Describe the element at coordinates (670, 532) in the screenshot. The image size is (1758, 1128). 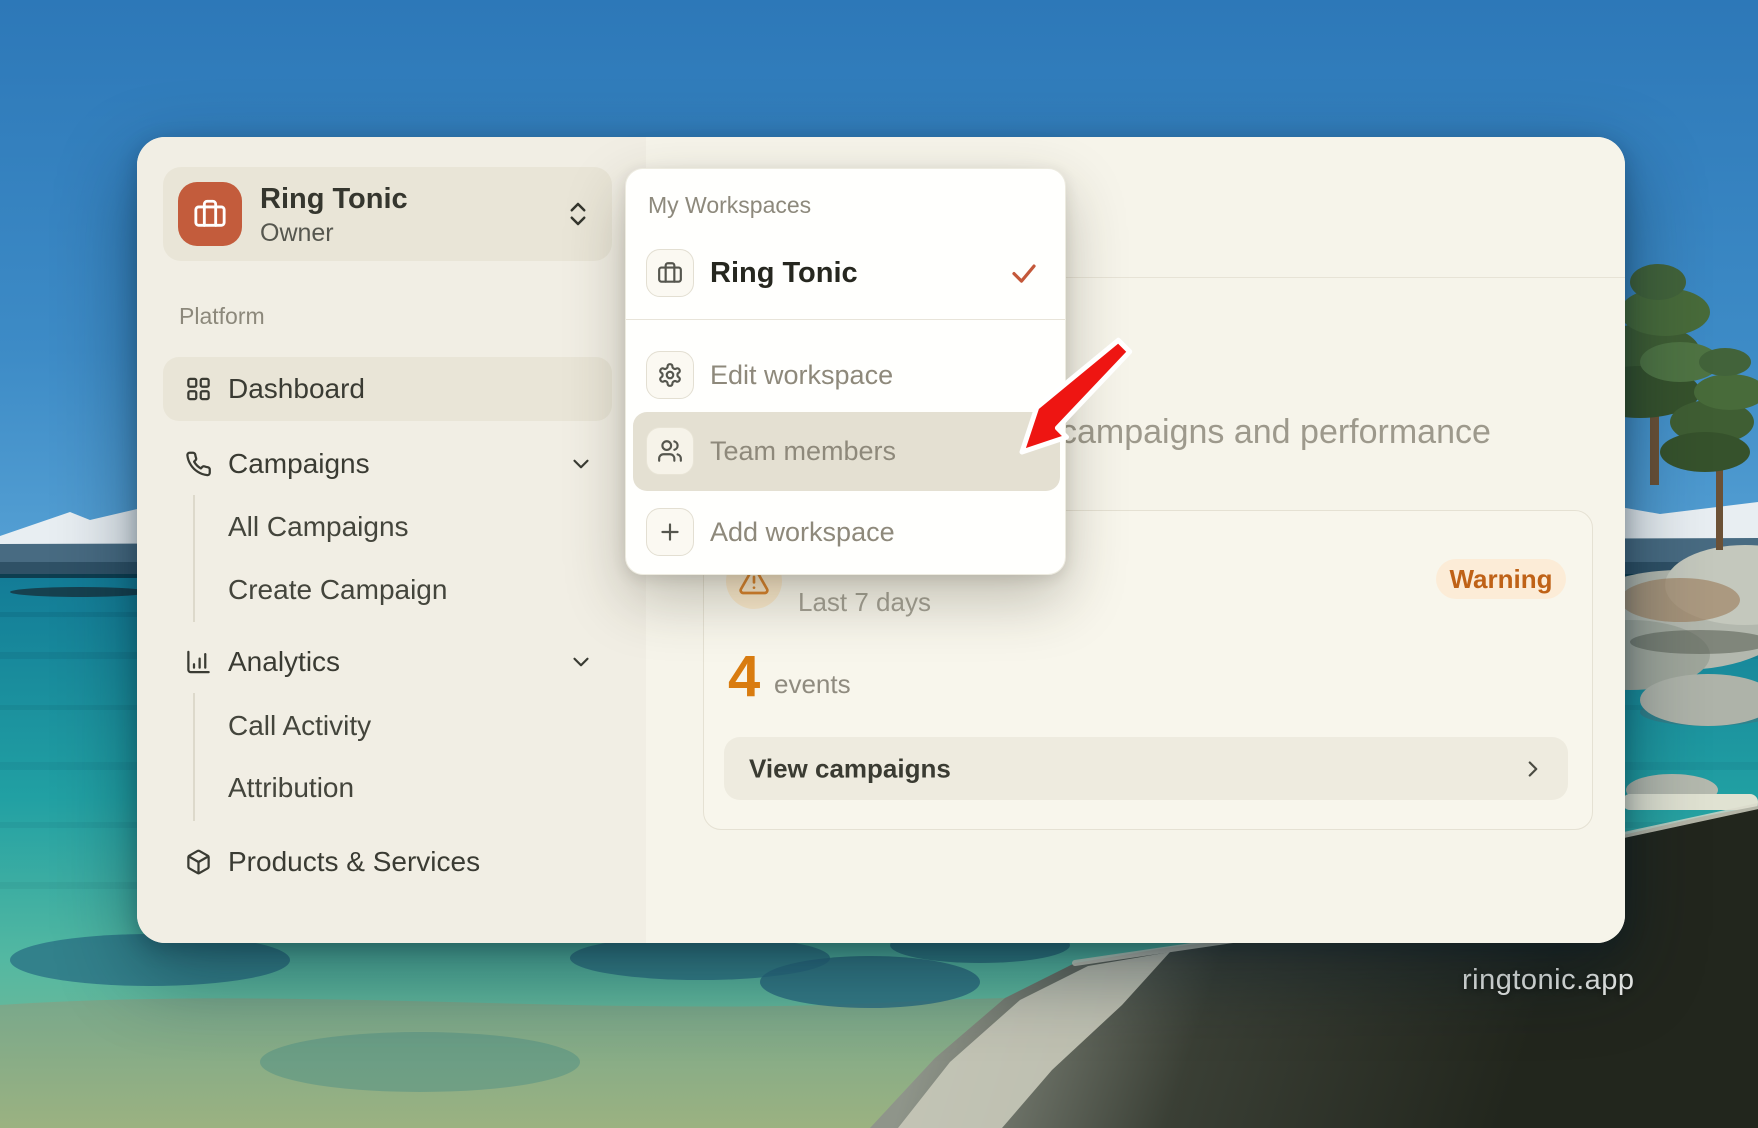
I see `plus-icon` at that location.